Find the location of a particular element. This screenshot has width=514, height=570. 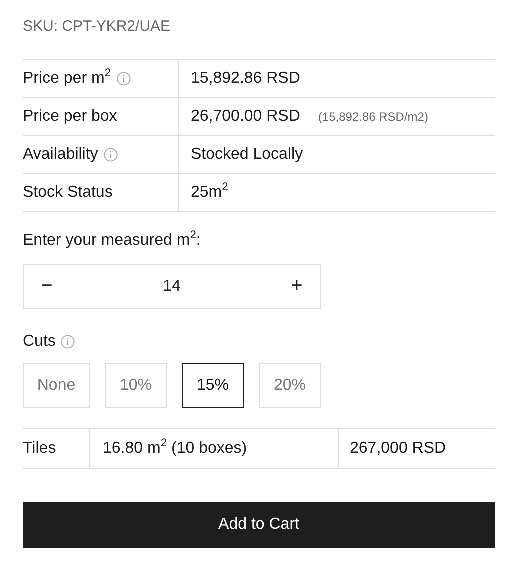

cuts-label: Cuts is located at coordinates (39, 342).